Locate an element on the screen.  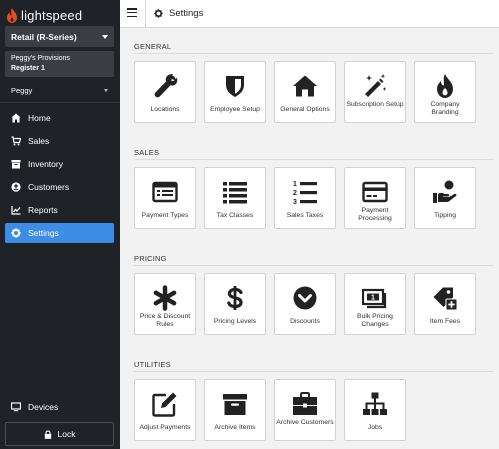
top-header: Settings is located at coordinates (309, 14).